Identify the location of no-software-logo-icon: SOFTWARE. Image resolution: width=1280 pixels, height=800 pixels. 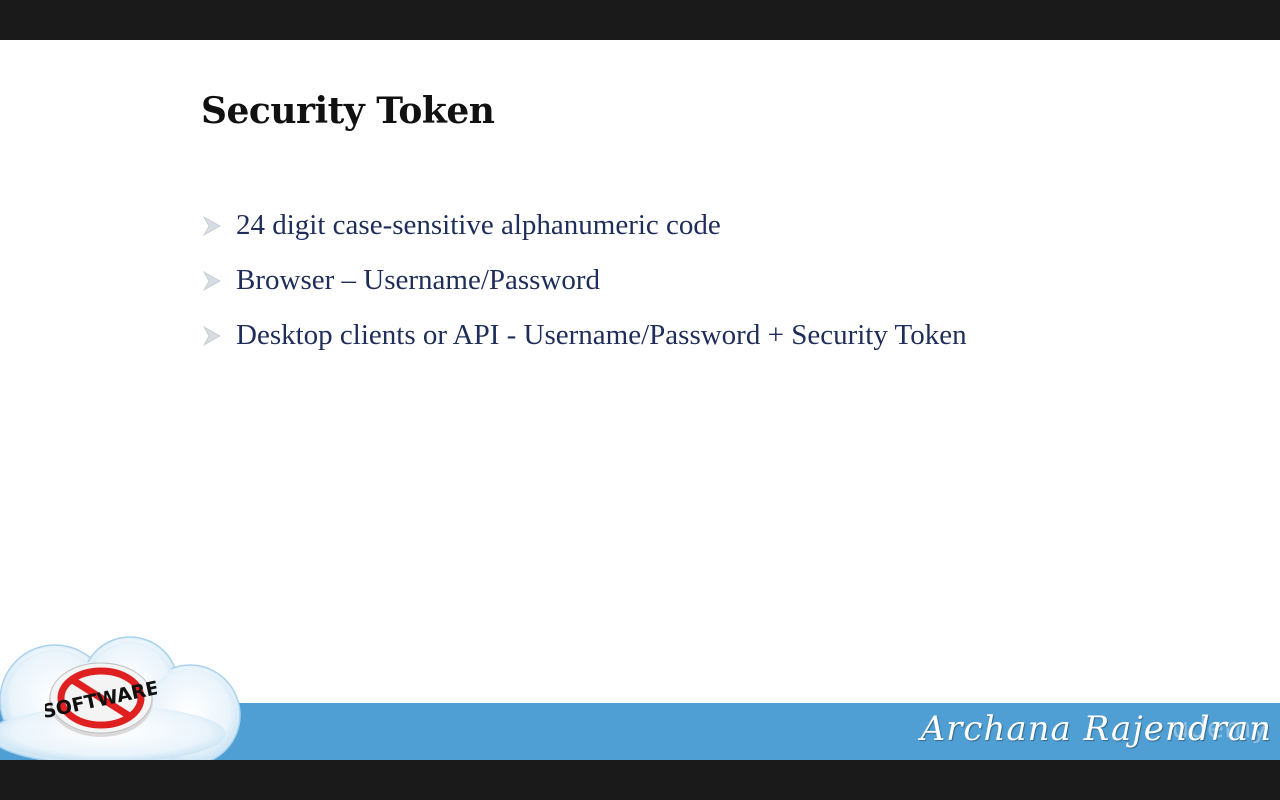
(101, 699).